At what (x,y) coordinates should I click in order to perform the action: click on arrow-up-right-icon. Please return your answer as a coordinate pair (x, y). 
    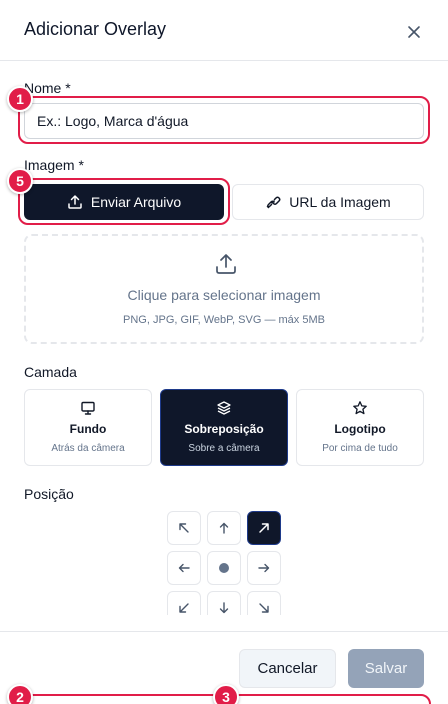
    Looking at the image, I should click on (264, 528).